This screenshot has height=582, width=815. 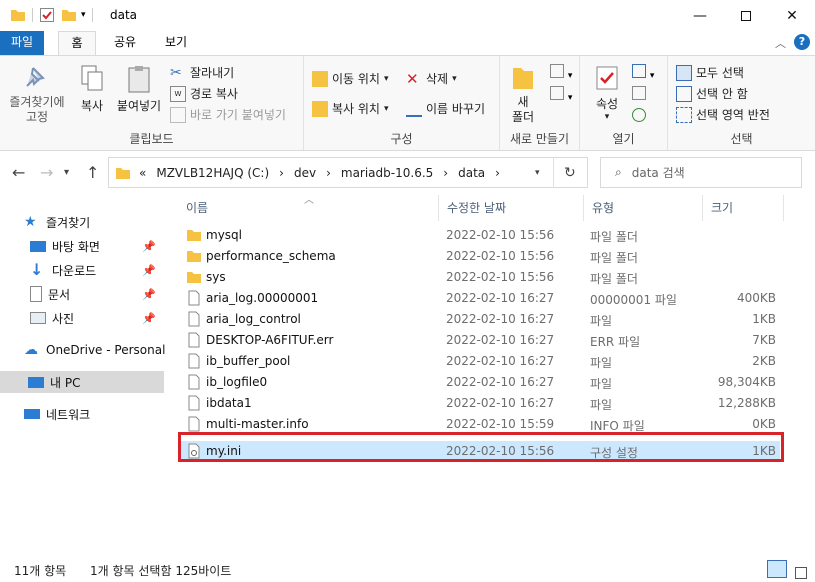 I want to click on file-row: ib_logfile0 2022-02-10 16:27 파일 98,304KB, so click(x=479, y=382).